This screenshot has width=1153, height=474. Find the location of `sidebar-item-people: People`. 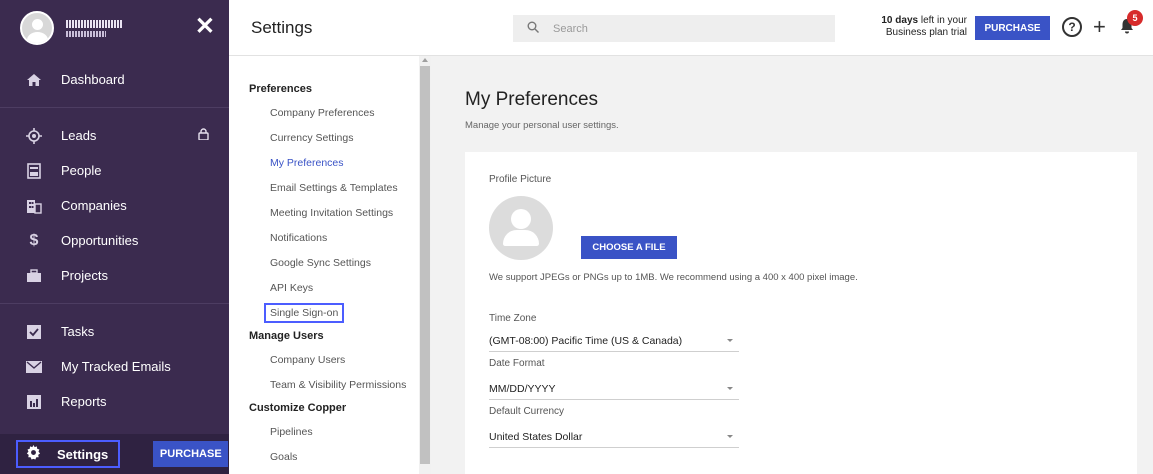

sidebar-item-people: People is located at coordinates (114, 170).